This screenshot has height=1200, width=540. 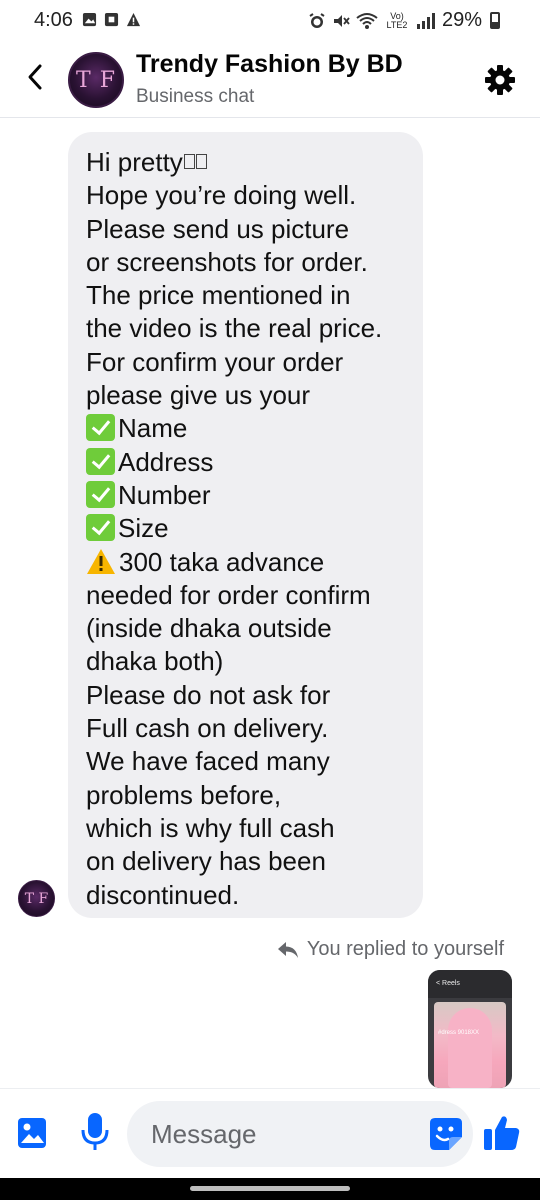 I want to click on reply-indicator: You replied to yourself, so click(x=390, y=949).